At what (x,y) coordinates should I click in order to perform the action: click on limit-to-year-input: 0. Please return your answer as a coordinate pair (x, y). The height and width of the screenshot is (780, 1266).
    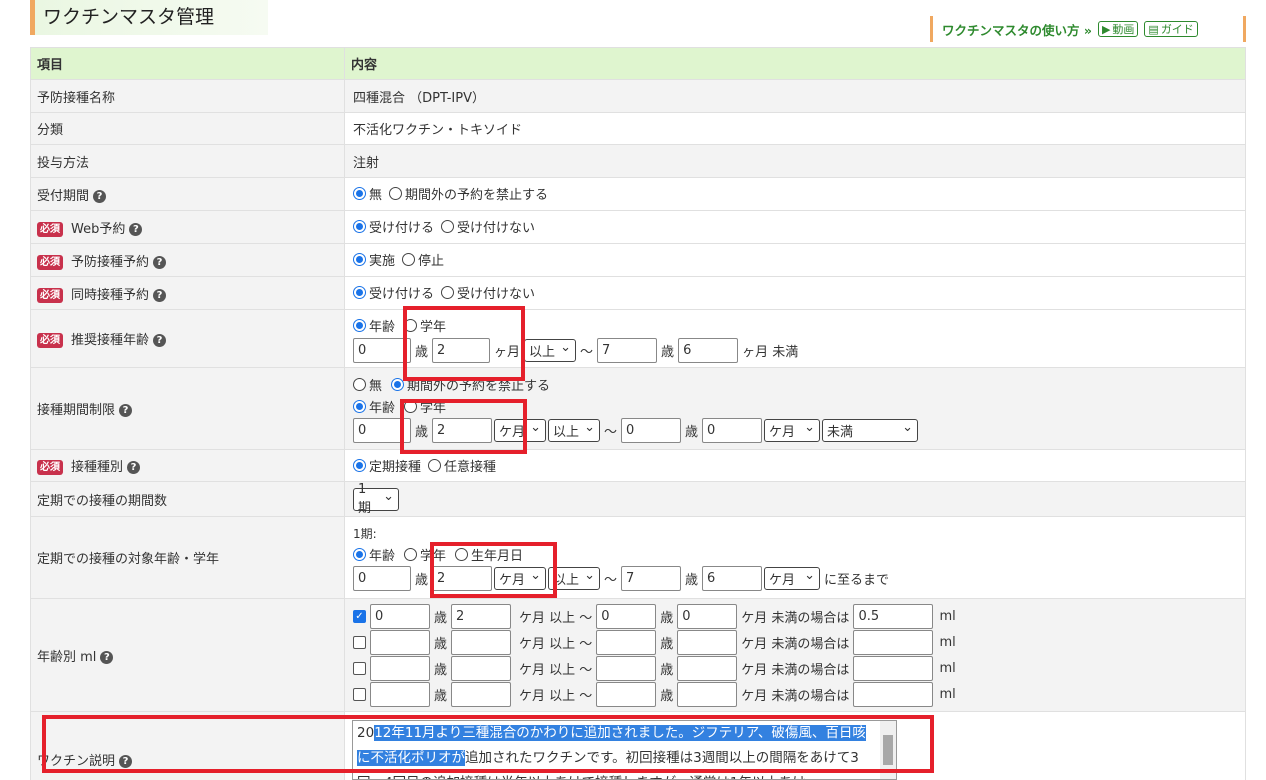
    Looking at the image, I should click on (651, 430).